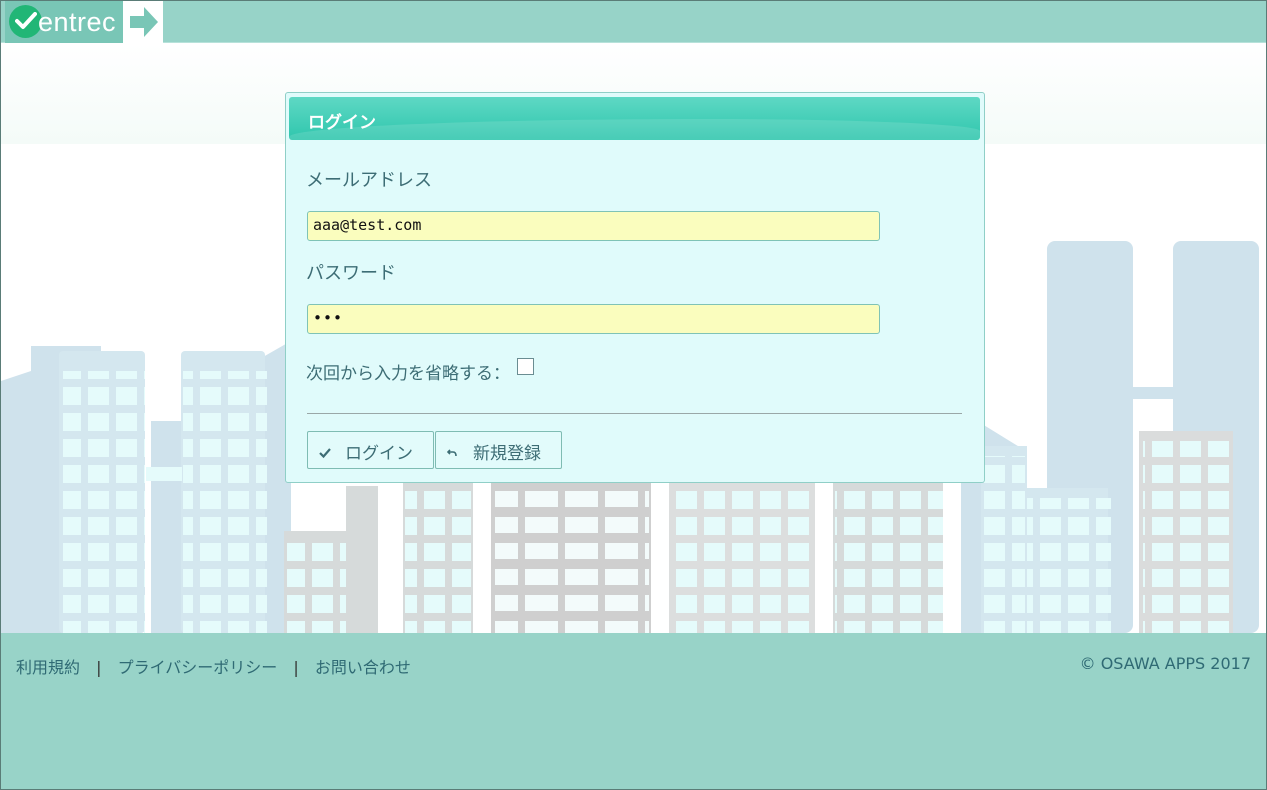  Describe the element at coordinates (342, 123) in the screenshot. I see `login-panel-title: ログイン` at that location.